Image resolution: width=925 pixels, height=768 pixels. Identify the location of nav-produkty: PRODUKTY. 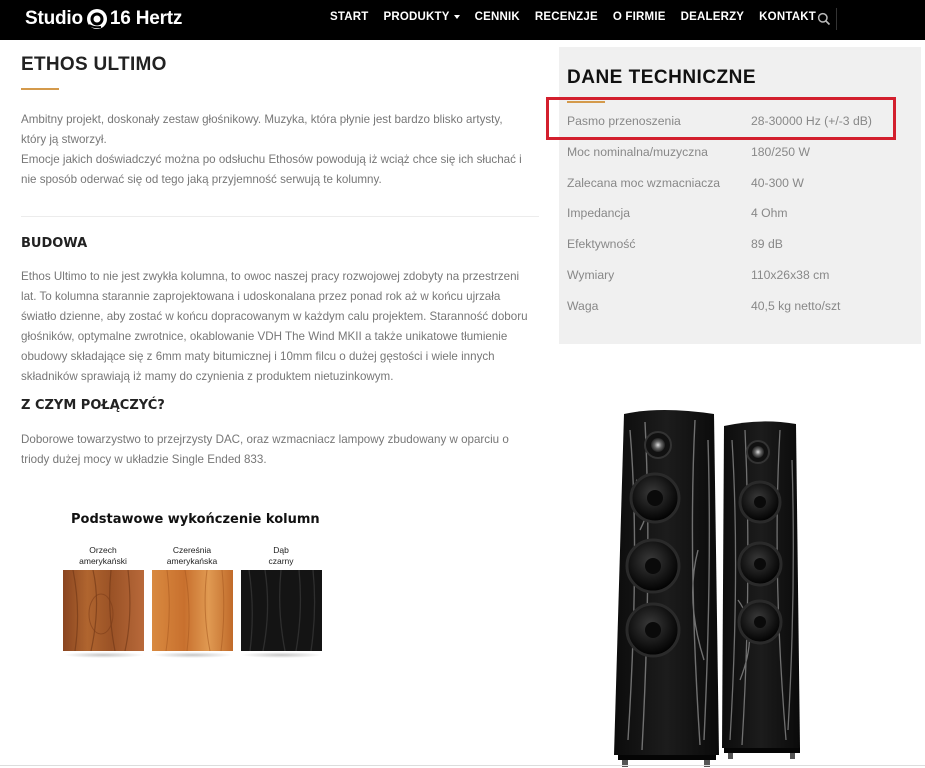
(421, 17).